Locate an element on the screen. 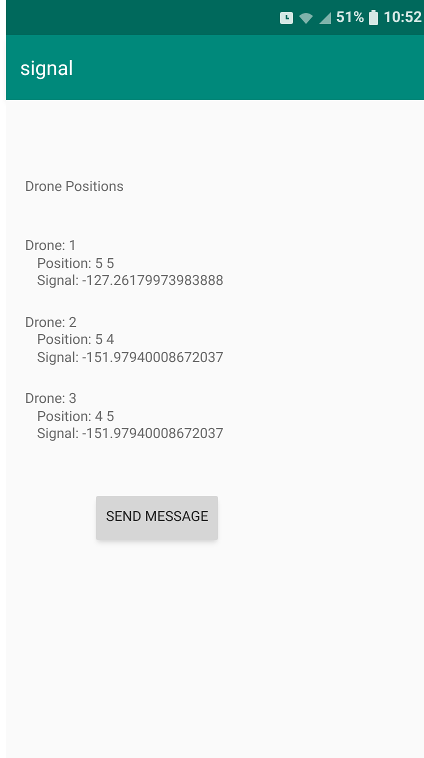 Image resolution: width=424 pixels, height=758 pixels. heading: Drone Positions is located at coordinates (75, 187).